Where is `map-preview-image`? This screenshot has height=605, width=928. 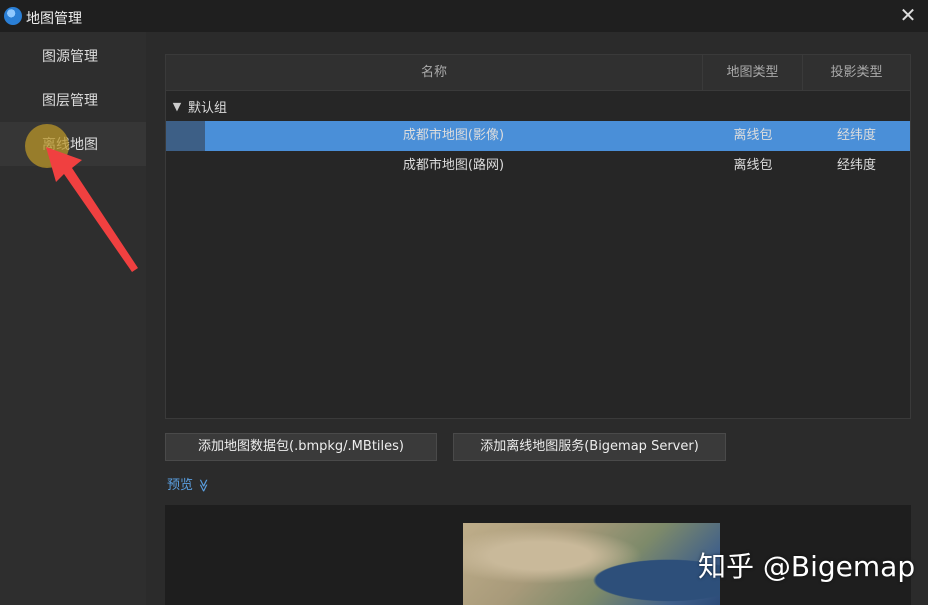 map-preview-image is located at coordinates (591, 564).